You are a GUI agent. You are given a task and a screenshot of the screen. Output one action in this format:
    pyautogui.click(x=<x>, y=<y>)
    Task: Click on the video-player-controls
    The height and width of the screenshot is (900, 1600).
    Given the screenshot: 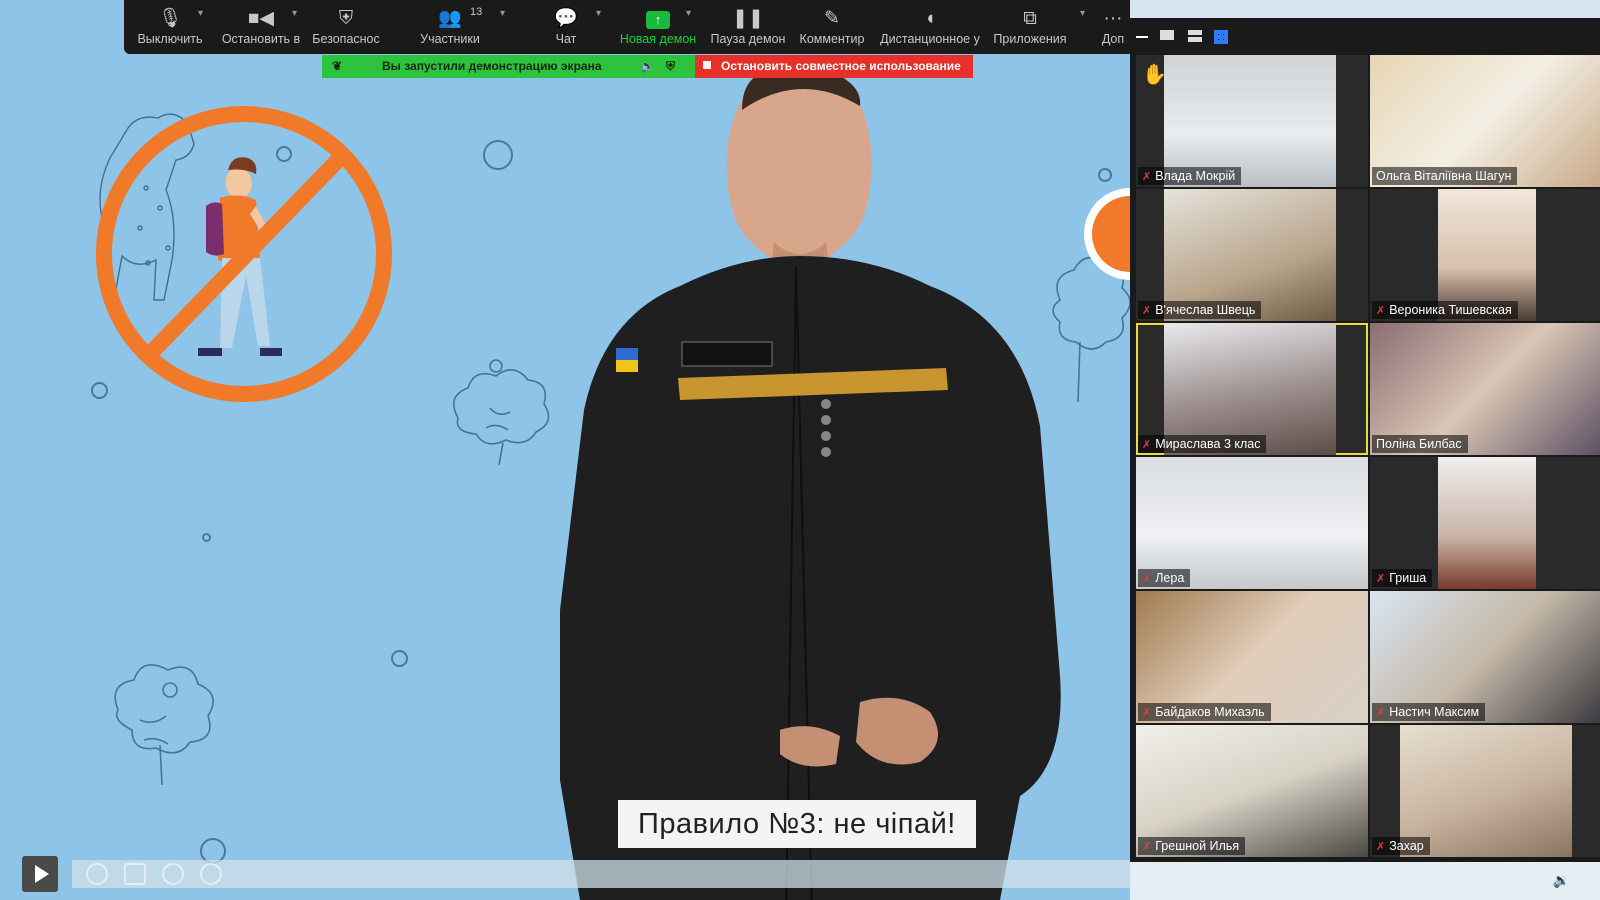 What is the action you would take?
    pyautogui.click(x=565, y=875)
    